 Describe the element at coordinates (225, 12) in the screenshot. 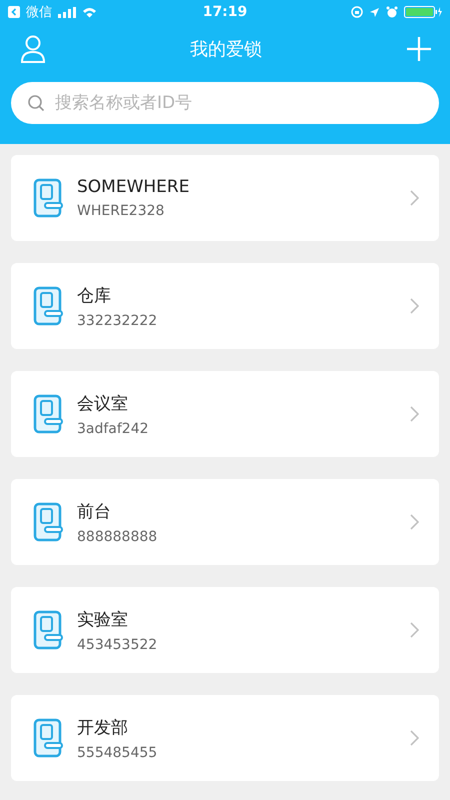

I see `status-time: 17:19` at that location.